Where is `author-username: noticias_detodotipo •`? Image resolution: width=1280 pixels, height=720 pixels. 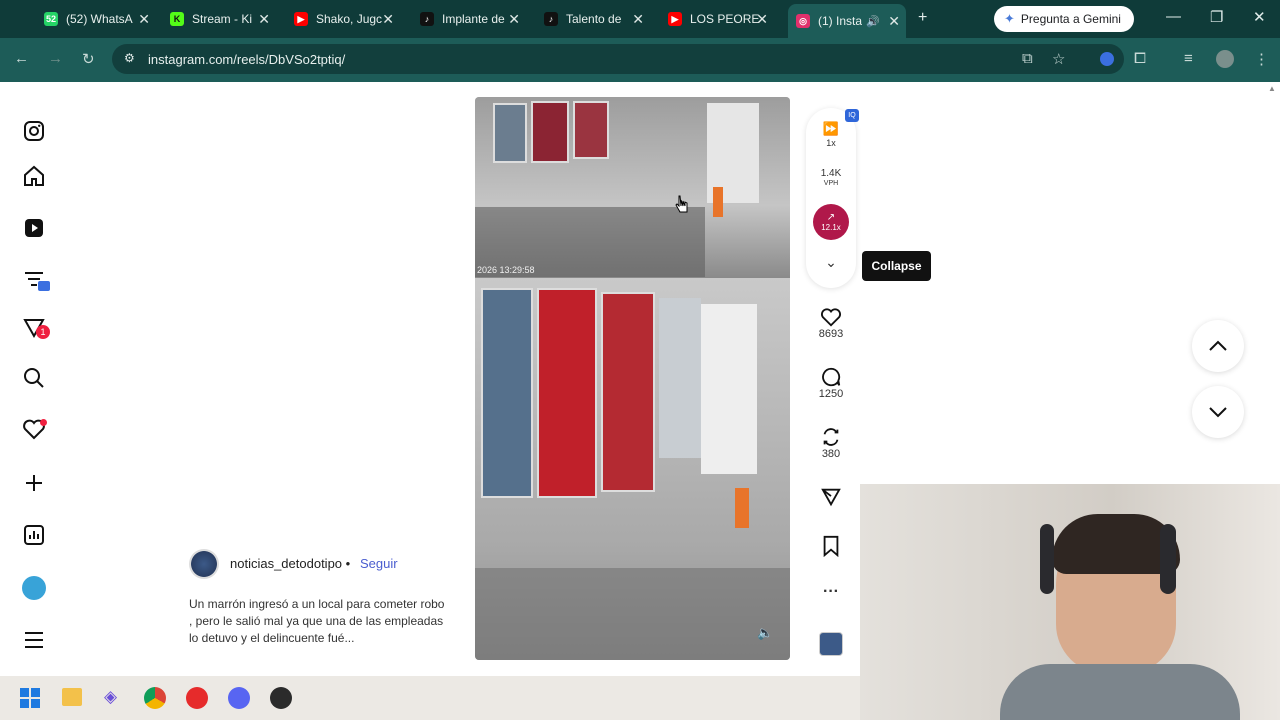 author-username: noticias_detodotipo • is located at coordinates (290, 563).